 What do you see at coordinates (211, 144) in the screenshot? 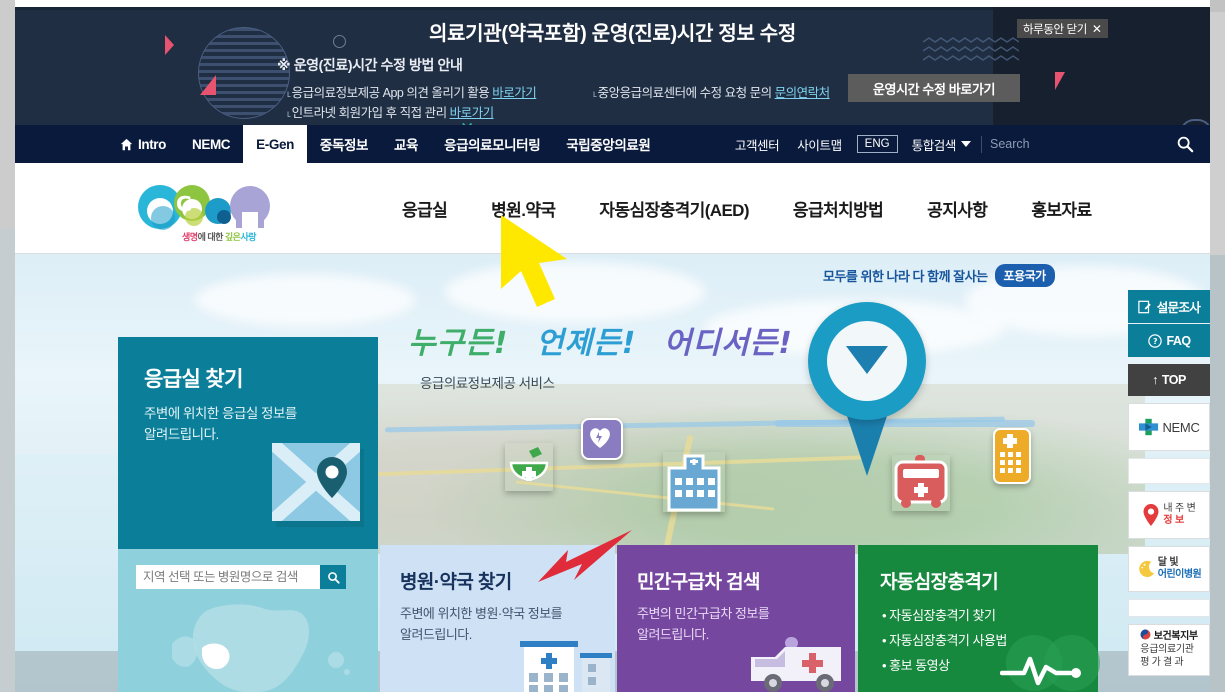
I see `nav-item-nemc: NEMC` at bounding box center [211, 144].